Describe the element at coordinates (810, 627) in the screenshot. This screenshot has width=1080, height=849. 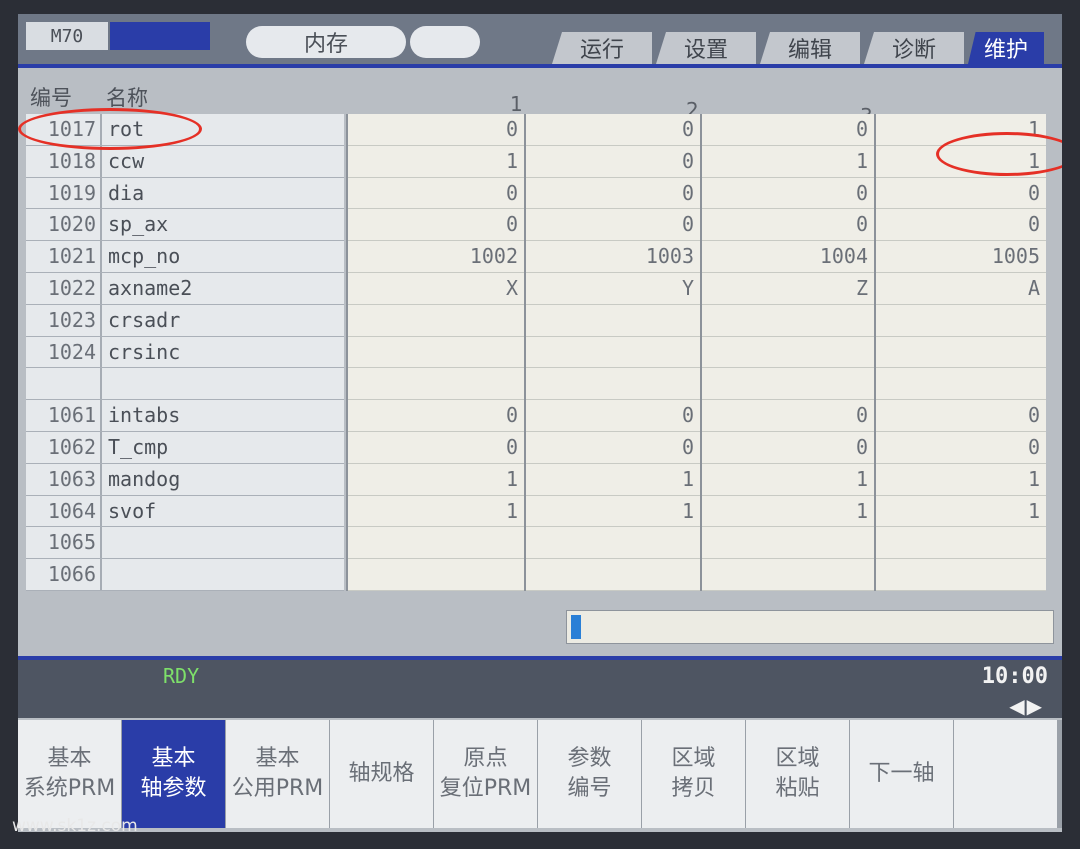
I see `setting-input-field` at that location.